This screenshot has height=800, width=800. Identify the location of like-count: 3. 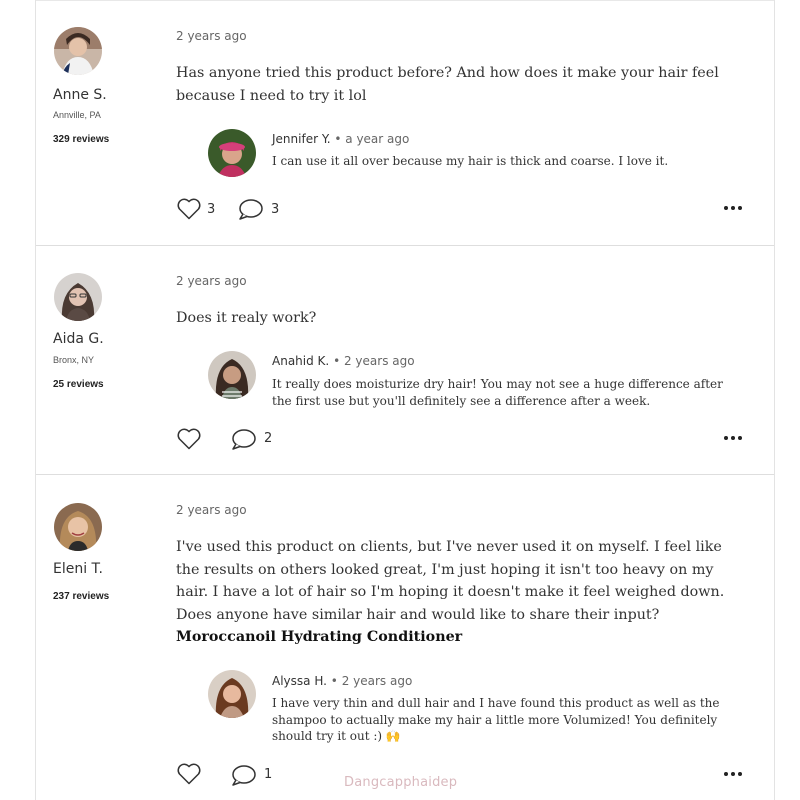
(211, 209).